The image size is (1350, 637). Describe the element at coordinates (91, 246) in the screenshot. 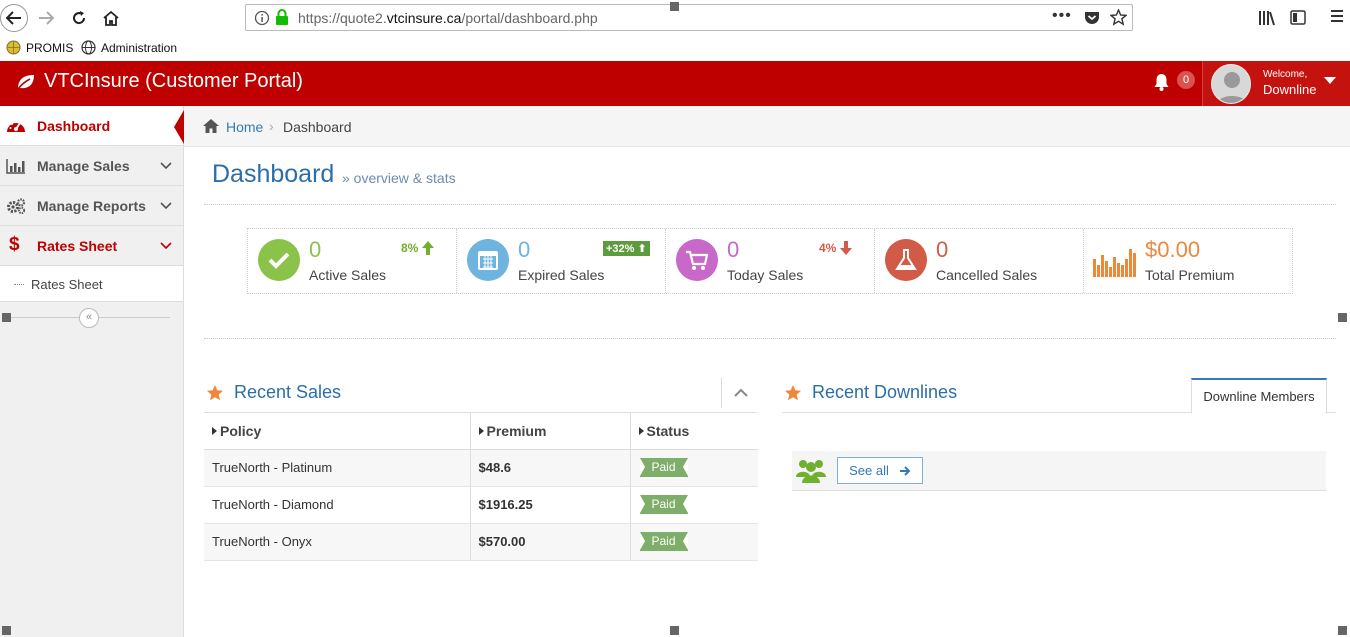

I see `sidebar-item-rates-sheet: $ Rates Sheet` at that location.